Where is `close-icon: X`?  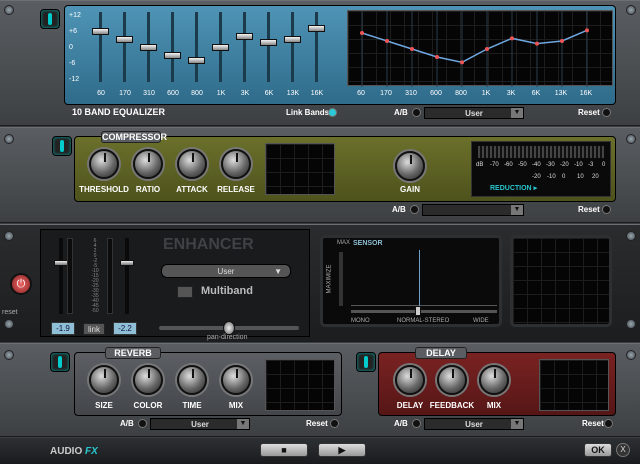
close-icon: X is located at coordinates (623, 449).